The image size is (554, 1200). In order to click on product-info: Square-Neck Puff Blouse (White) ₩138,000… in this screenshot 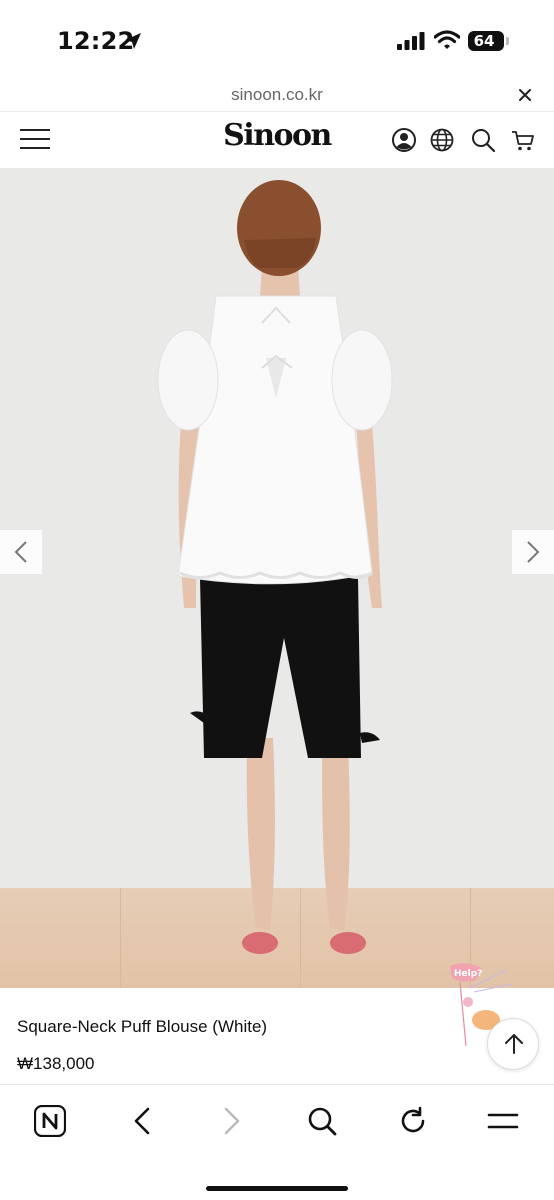, I will do `click(277, 1023)`.